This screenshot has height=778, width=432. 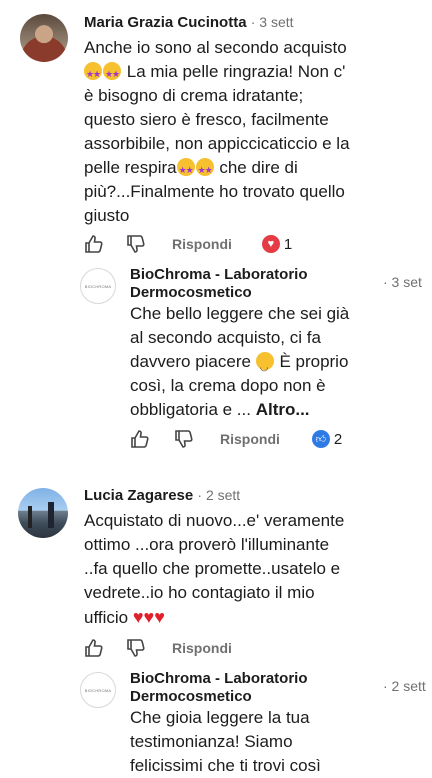 What do you see at coordinates (138, 495) in the screenshot?
I see `author-name: Lucia Zagarese` at bounding box center [138, 495].